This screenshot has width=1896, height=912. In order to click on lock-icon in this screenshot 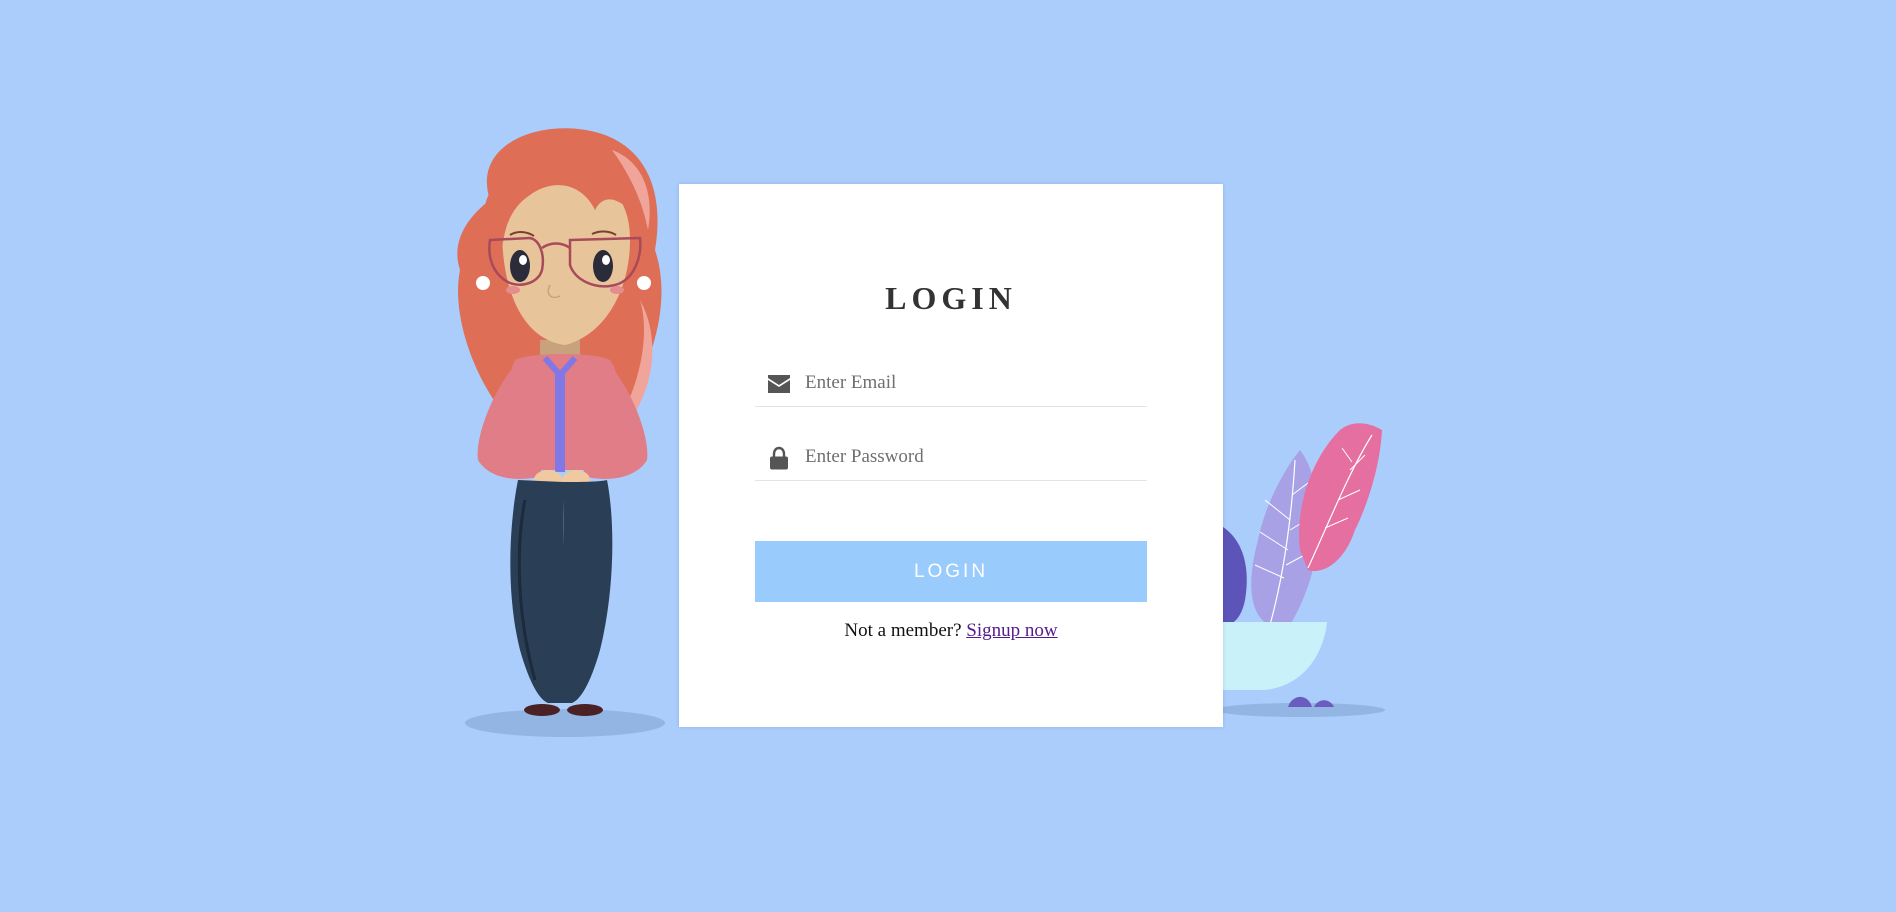, I will do `click(779, 458)`.